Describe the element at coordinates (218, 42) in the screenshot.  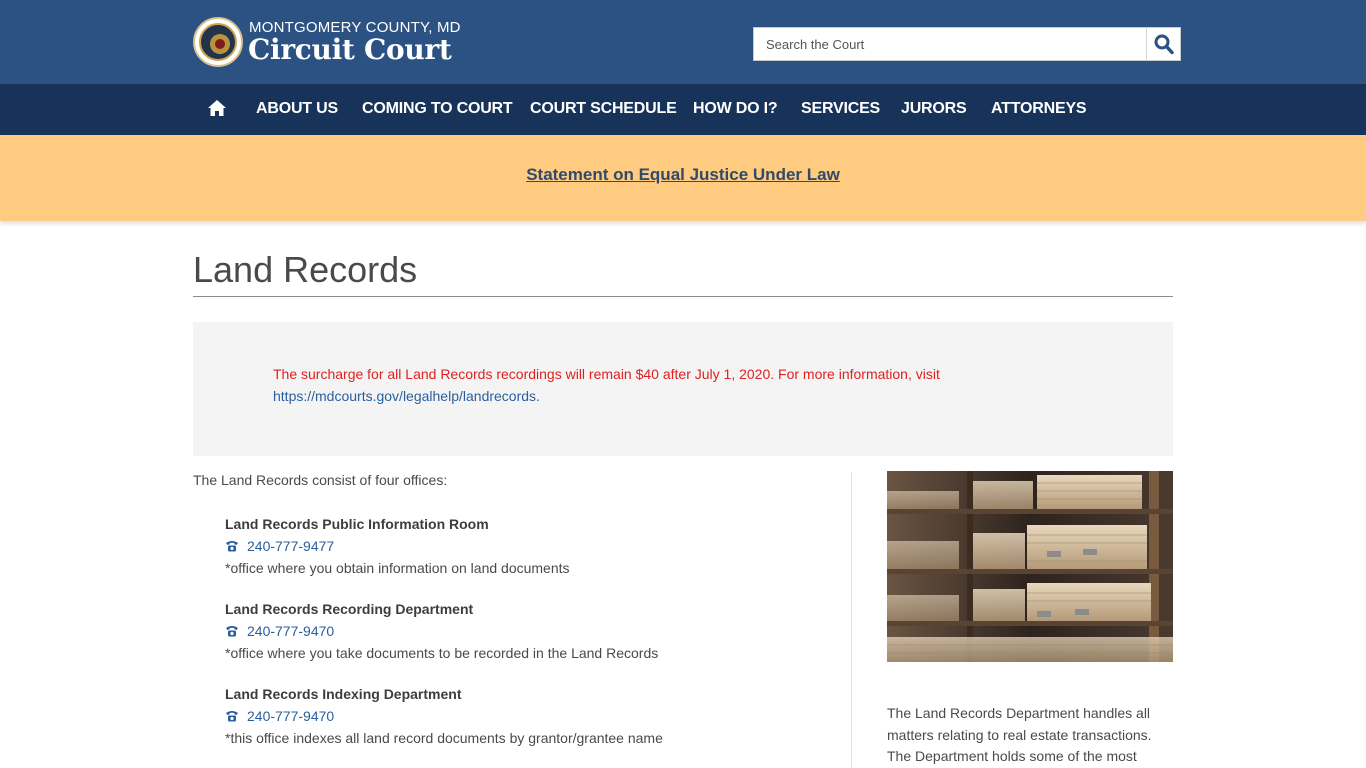
I see `county-seal-logo` at that location.